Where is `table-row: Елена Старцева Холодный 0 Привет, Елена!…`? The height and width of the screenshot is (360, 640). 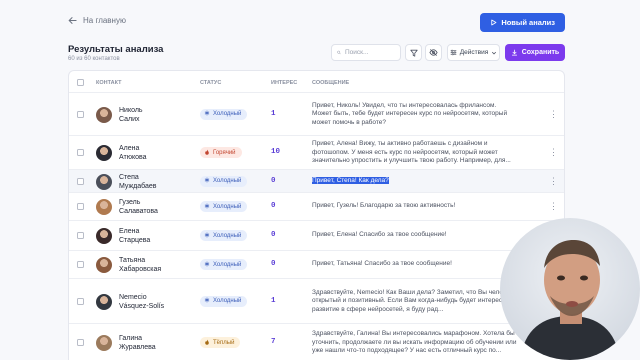 table-row: Елена Старцева Холодный 0 Привет, Елена!… is located at coordinates (316, 236).